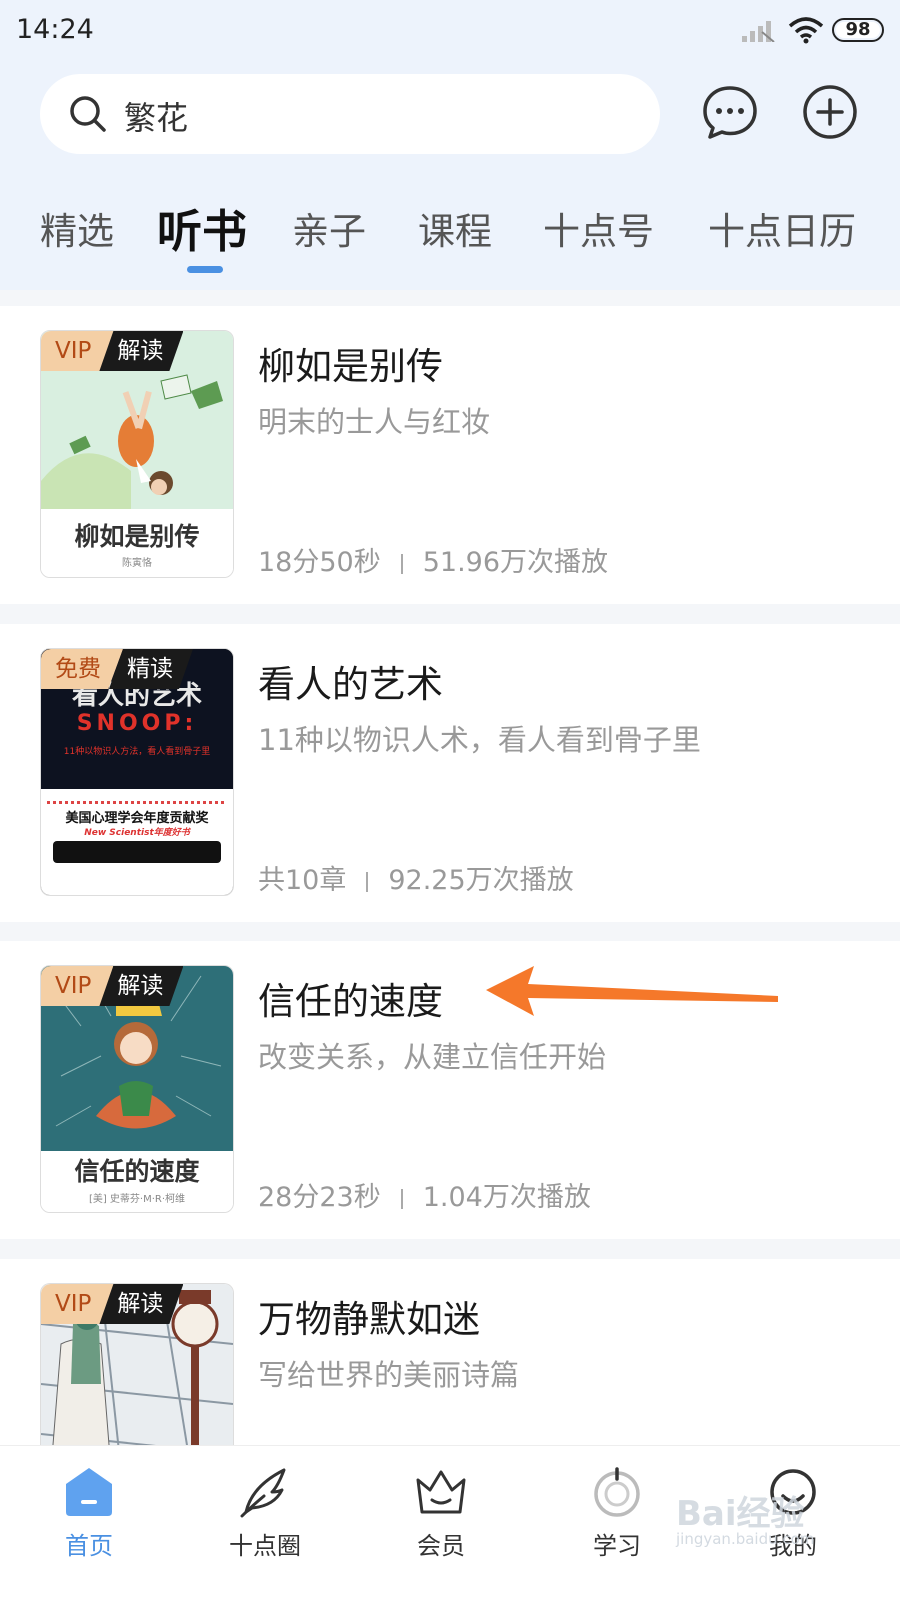 The height and width of the screenshot is (1601, 900). Describe the element at coordinates (265, 1546) in the screenshot. I see `nav-label: 十点圈` at that location.